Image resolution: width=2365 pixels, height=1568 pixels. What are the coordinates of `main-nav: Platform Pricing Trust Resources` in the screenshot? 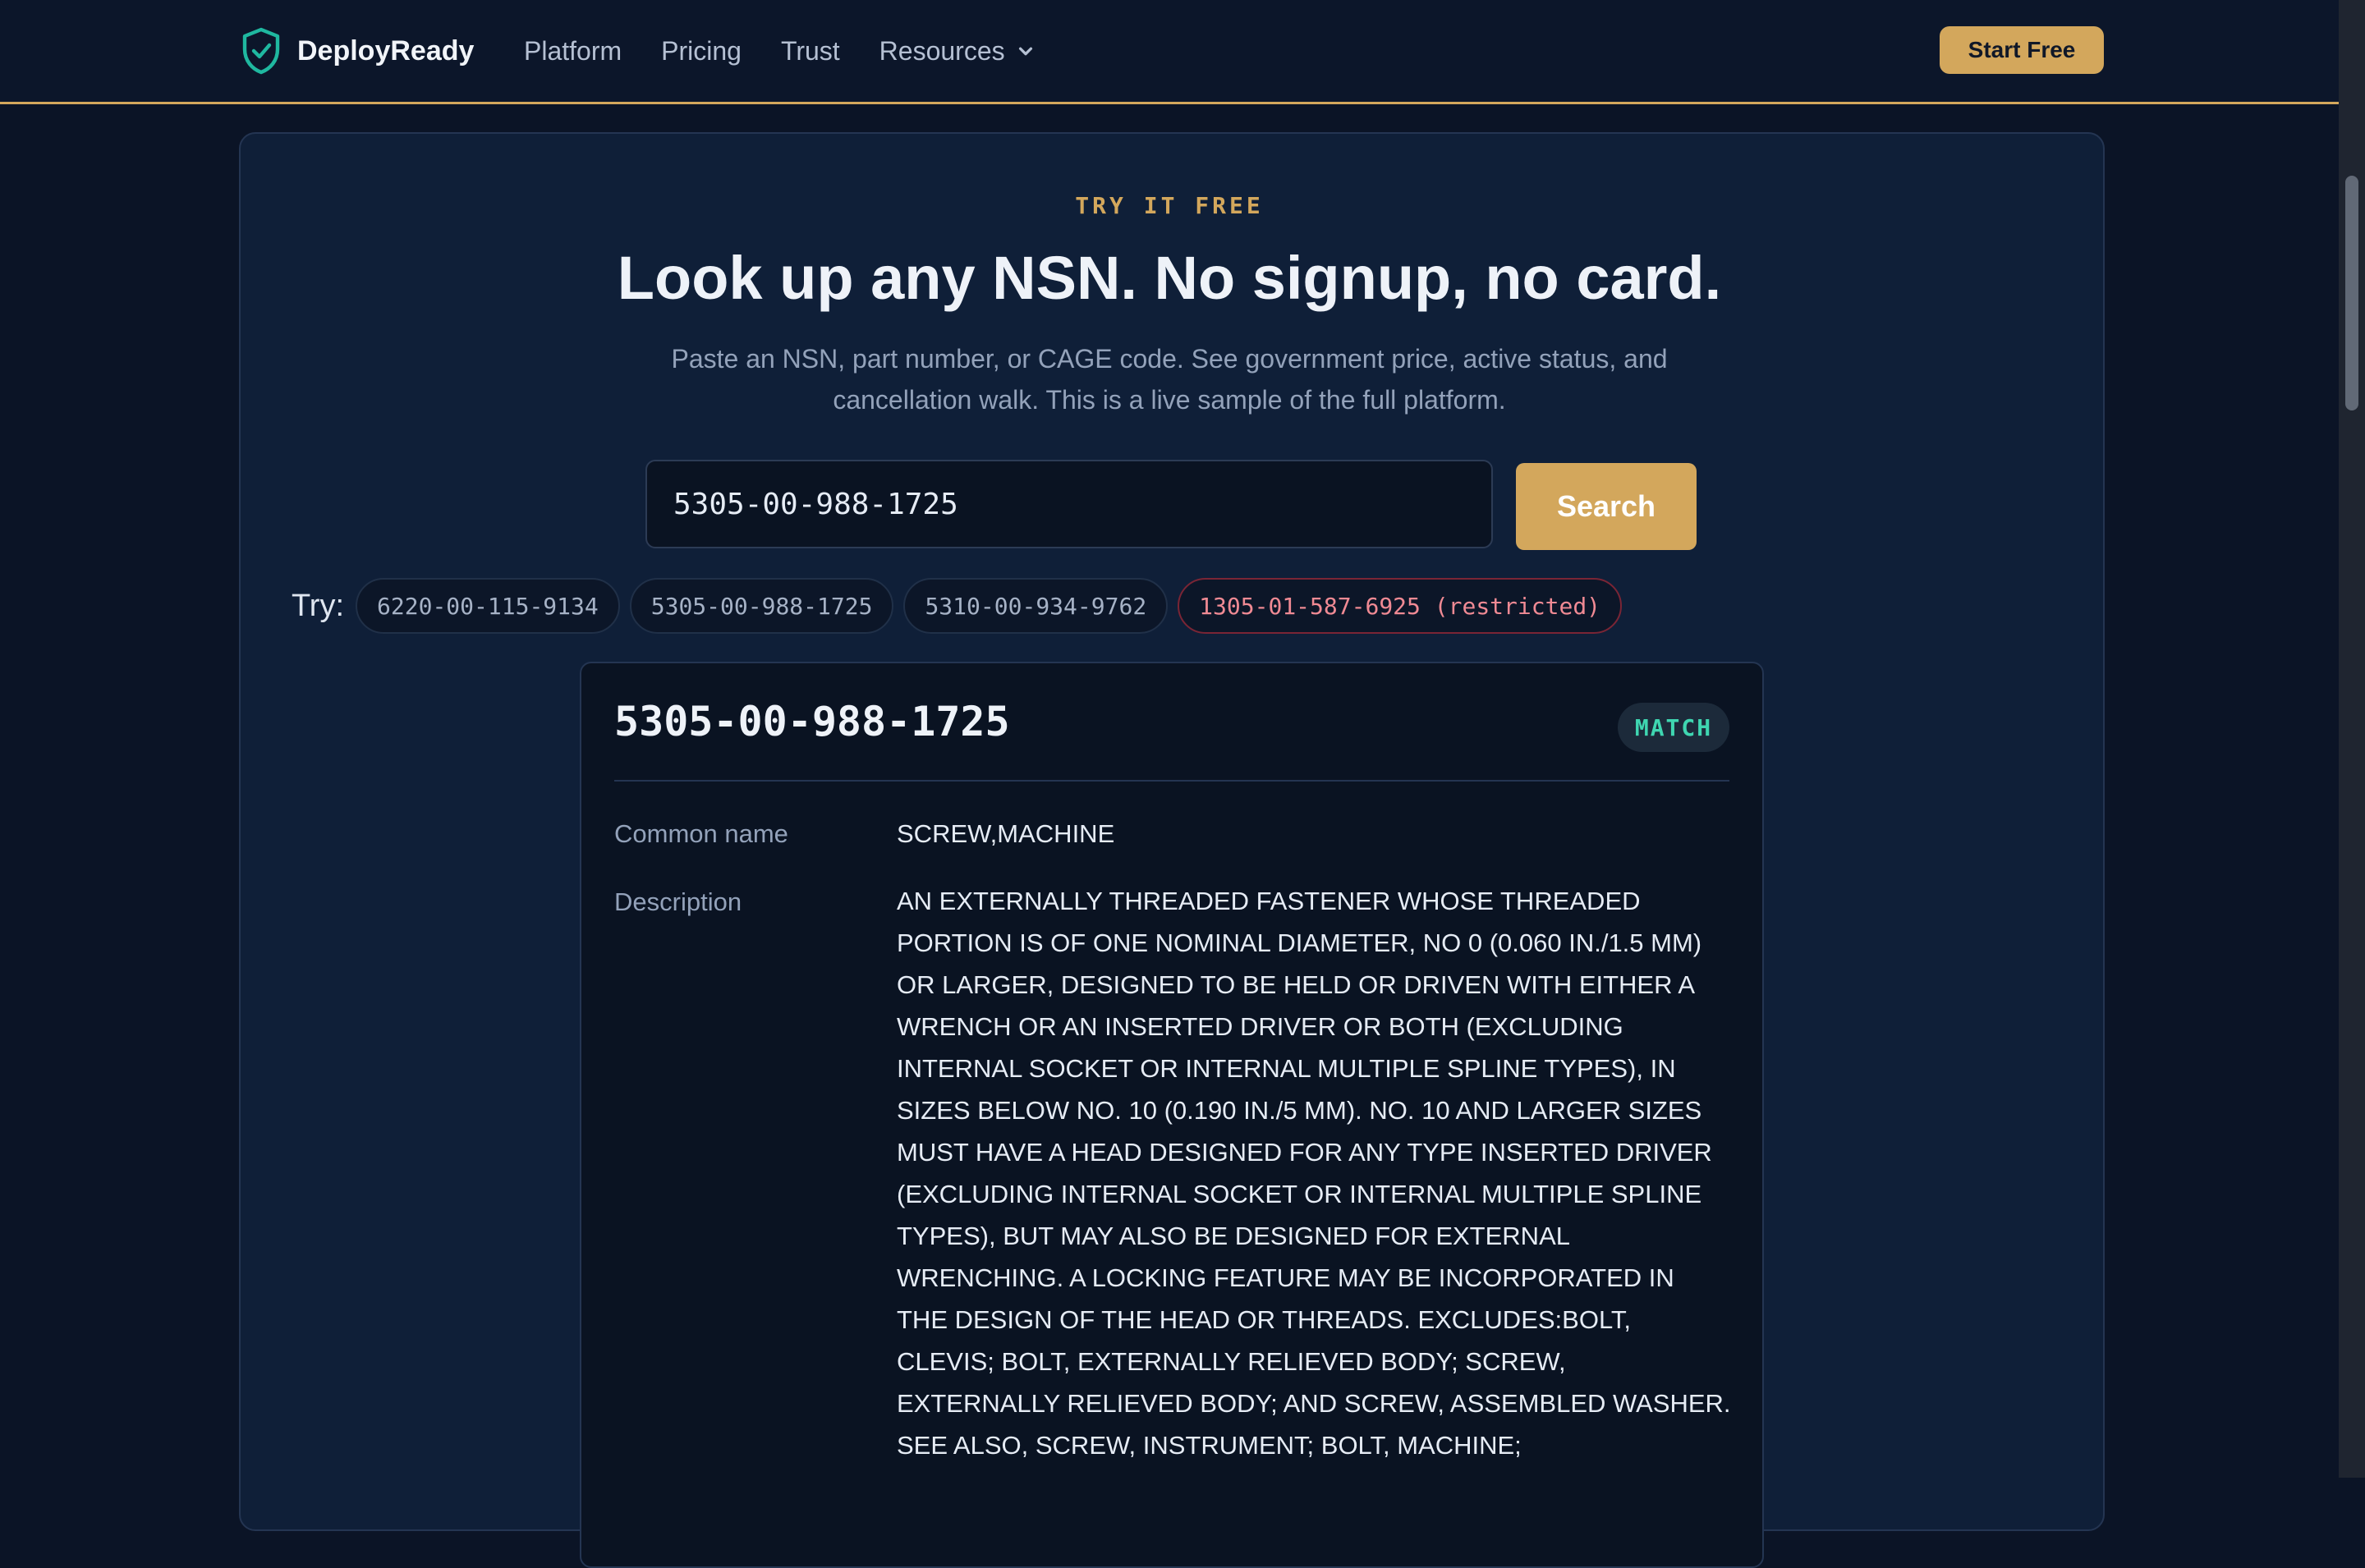 It's located at (779, 51).